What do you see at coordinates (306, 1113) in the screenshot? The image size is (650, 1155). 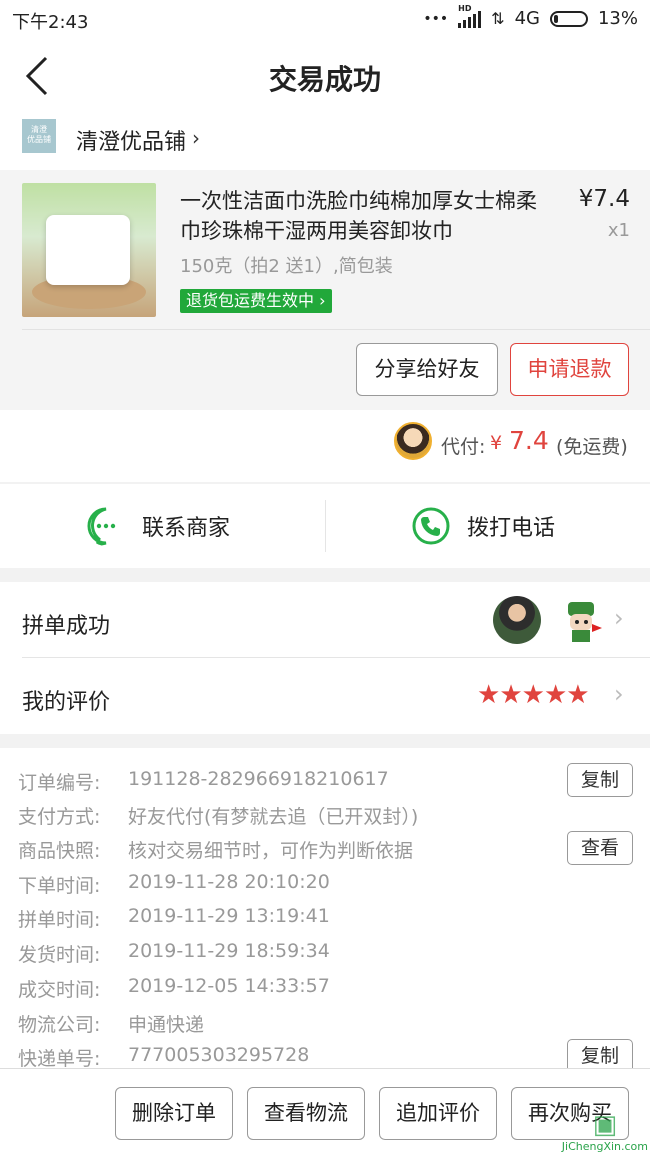 I see `view-logistics-button: 查看物流` at bounding box center [306, 1113].